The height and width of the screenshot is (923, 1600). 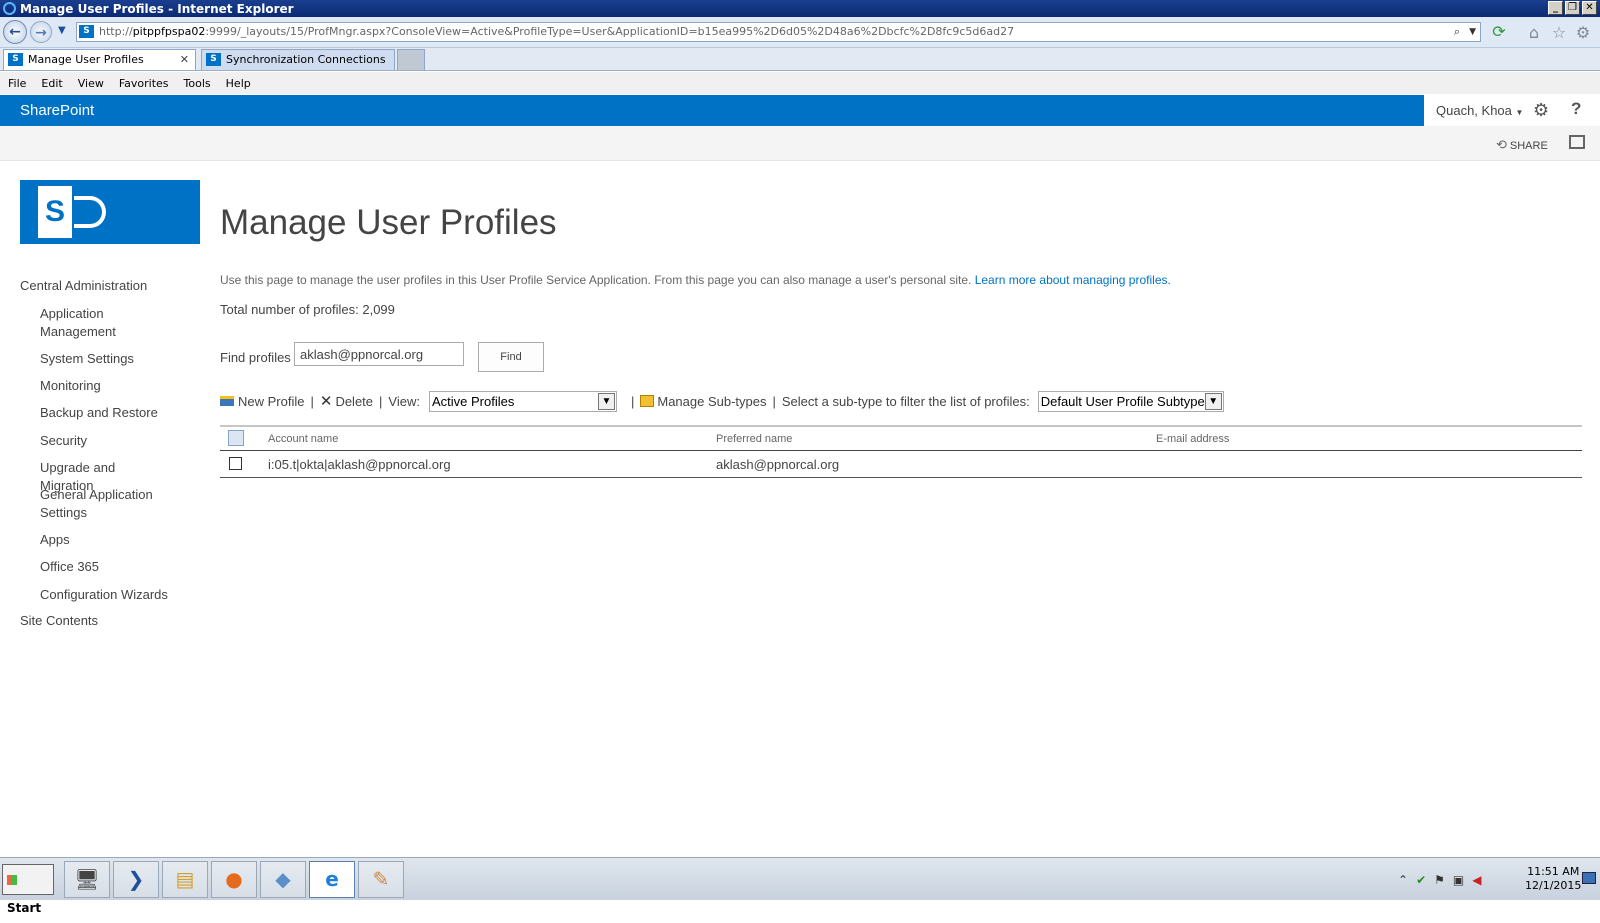 I want to click on restore-icon: ❐, so click(x=1572, y=8).